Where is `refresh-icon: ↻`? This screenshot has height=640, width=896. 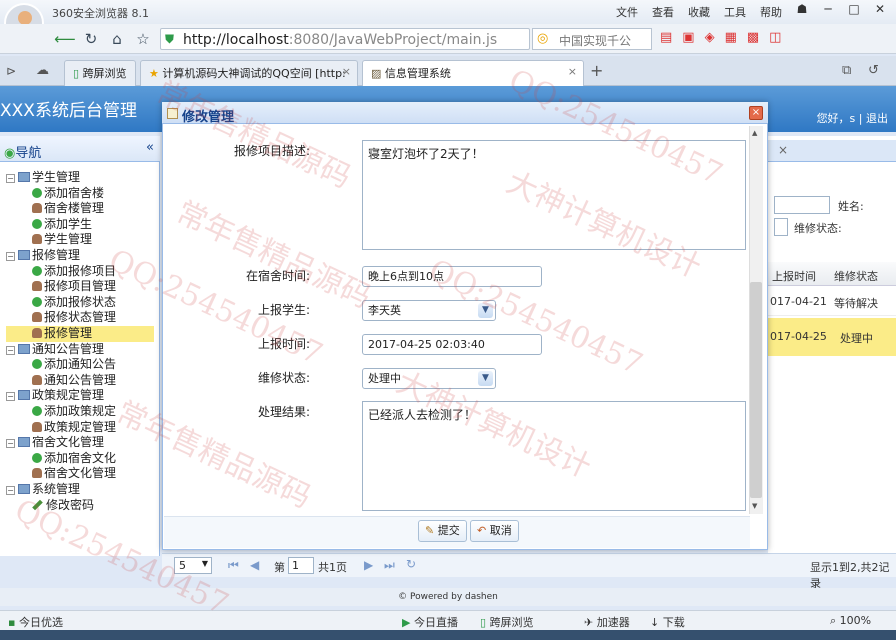
refresh-icon: ↻ is located at coordinates (91, 39).